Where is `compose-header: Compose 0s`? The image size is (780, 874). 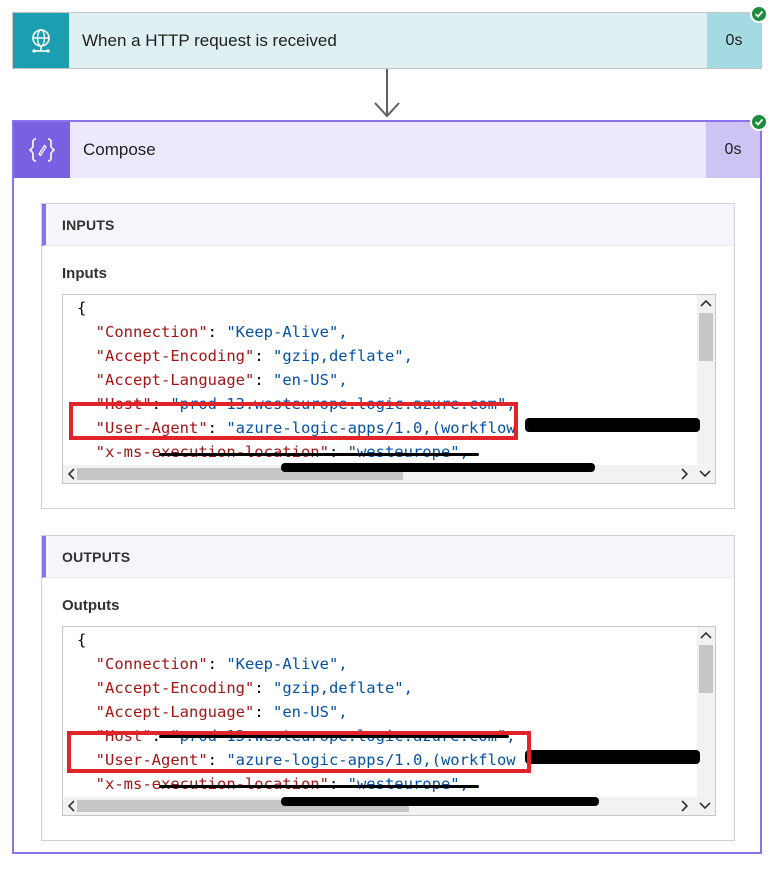 compose-header: Compose 0s is located at coordinates (387, 150).